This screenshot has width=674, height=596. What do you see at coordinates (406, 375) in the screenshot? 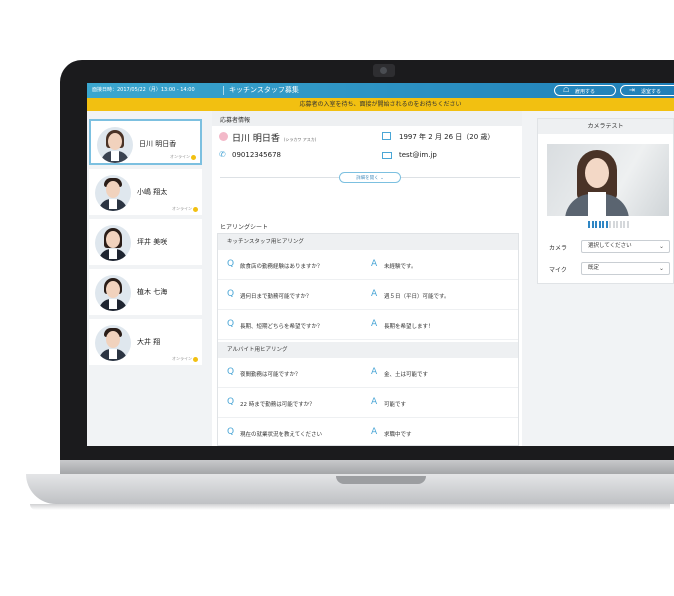
I see `answer-text: 金、土は可能です` at bounding box center [406, 375].